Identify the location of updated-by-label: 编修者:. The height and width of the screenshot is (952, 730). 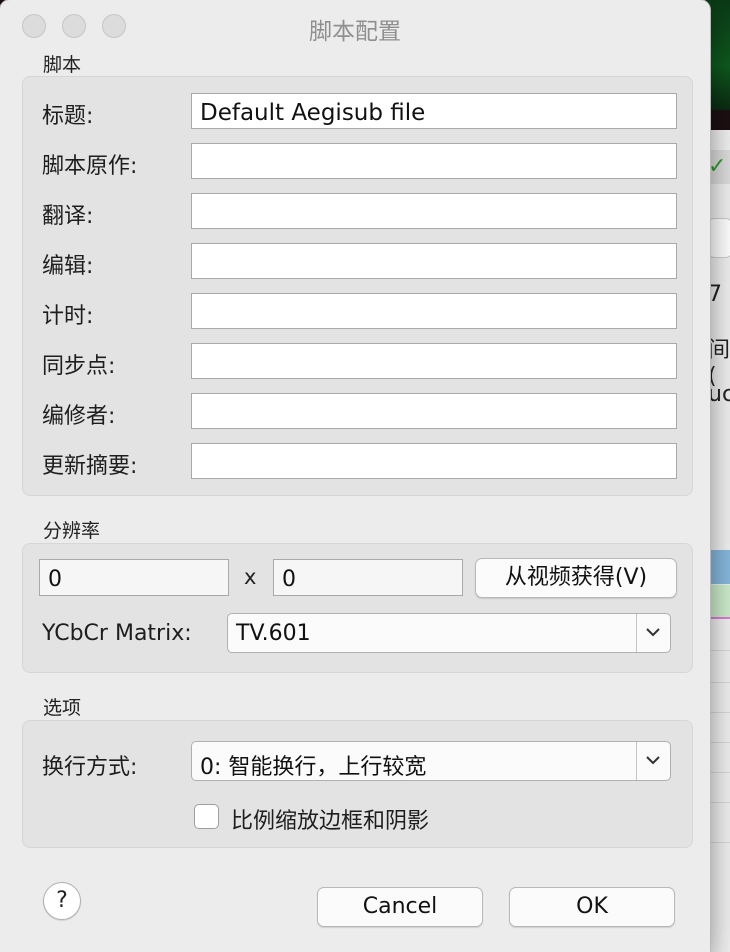
(79, 416).